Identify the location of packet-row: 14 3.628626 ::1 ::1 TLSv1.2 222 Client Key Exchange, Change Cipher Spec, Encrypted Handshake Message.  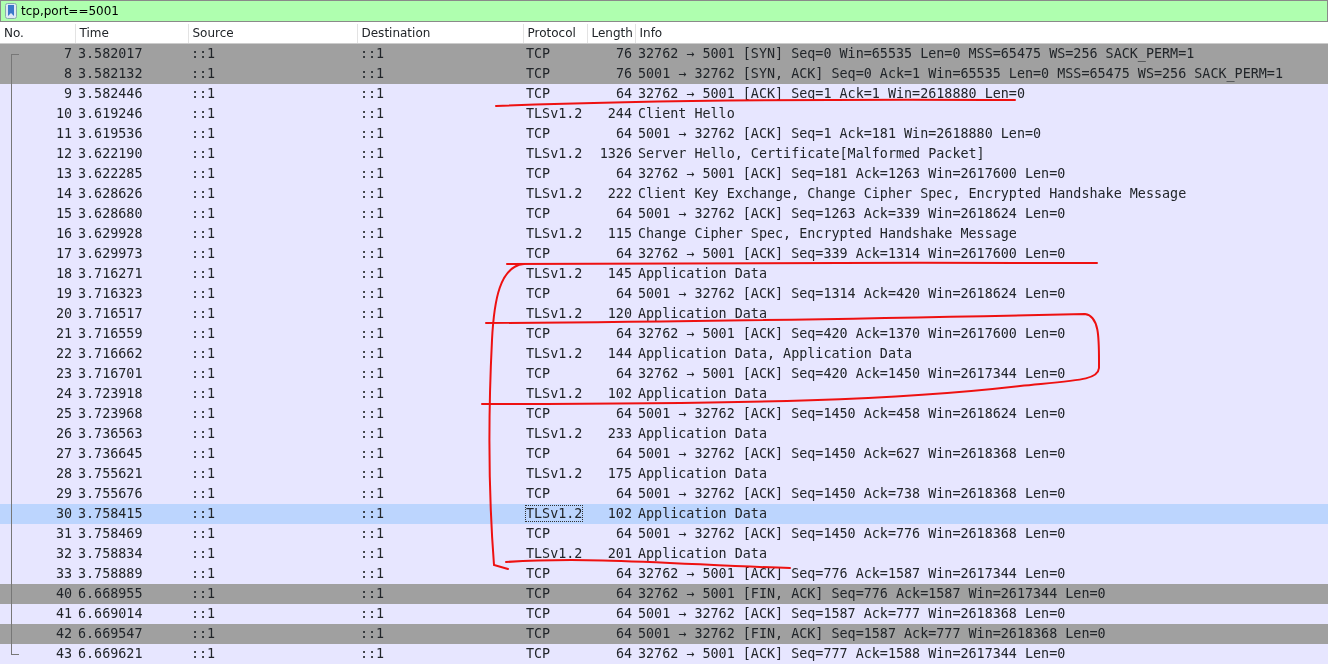
(664, 193).